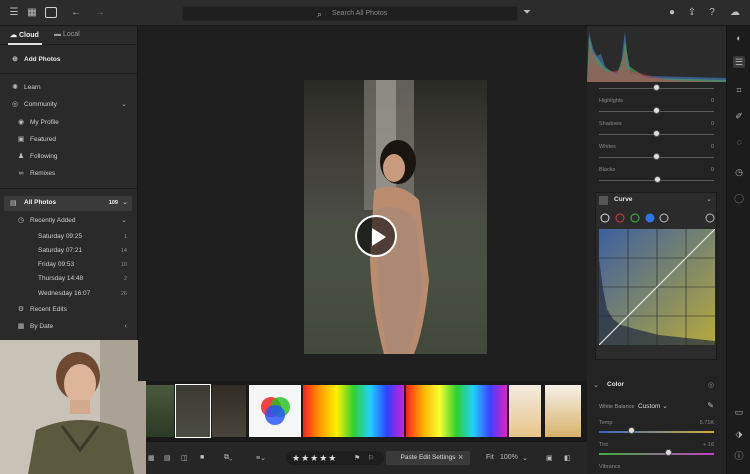 This screenshot has height=474, width=750. Describe the element at coordinates (68, 221) in the screenshot. I see `recently-added-item: ◷ Recently Added ⌄` at that location.